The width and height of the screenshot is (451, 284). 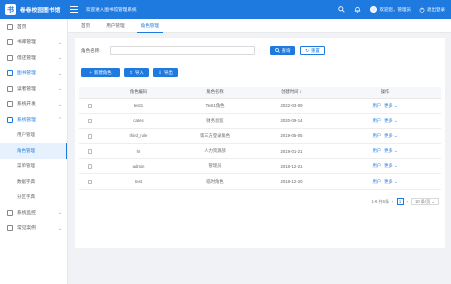 What do you see at coordinates (85, 26) in the screenshot?
I see `tab-home: 首页` at bounding box center [85, 26].